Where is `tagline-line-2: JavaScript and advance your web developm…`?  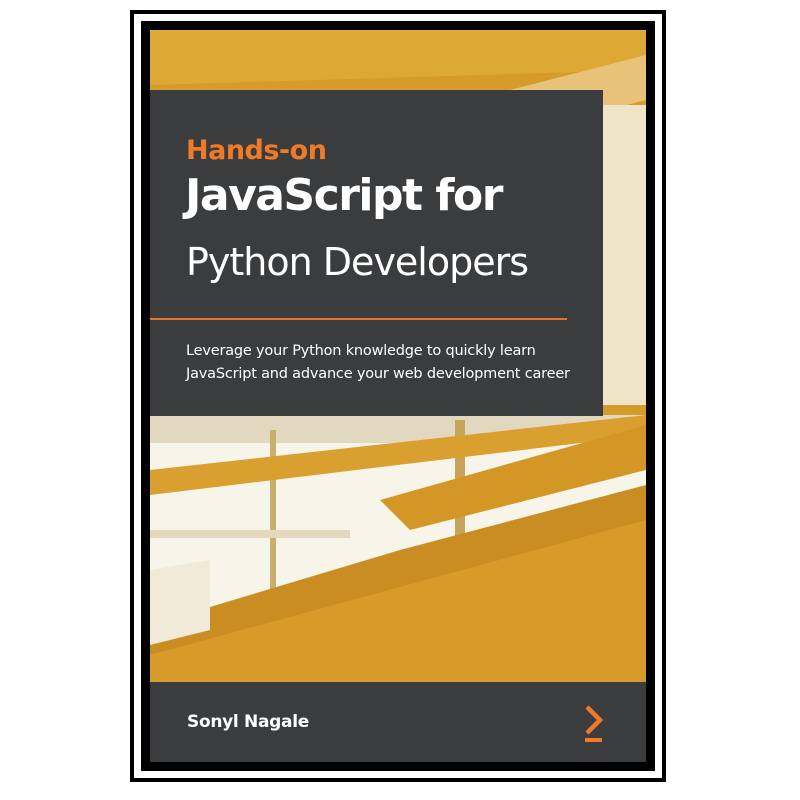
tagline-line-2: JavaScript and advance your web developm… is located at coordinates (378, 374).